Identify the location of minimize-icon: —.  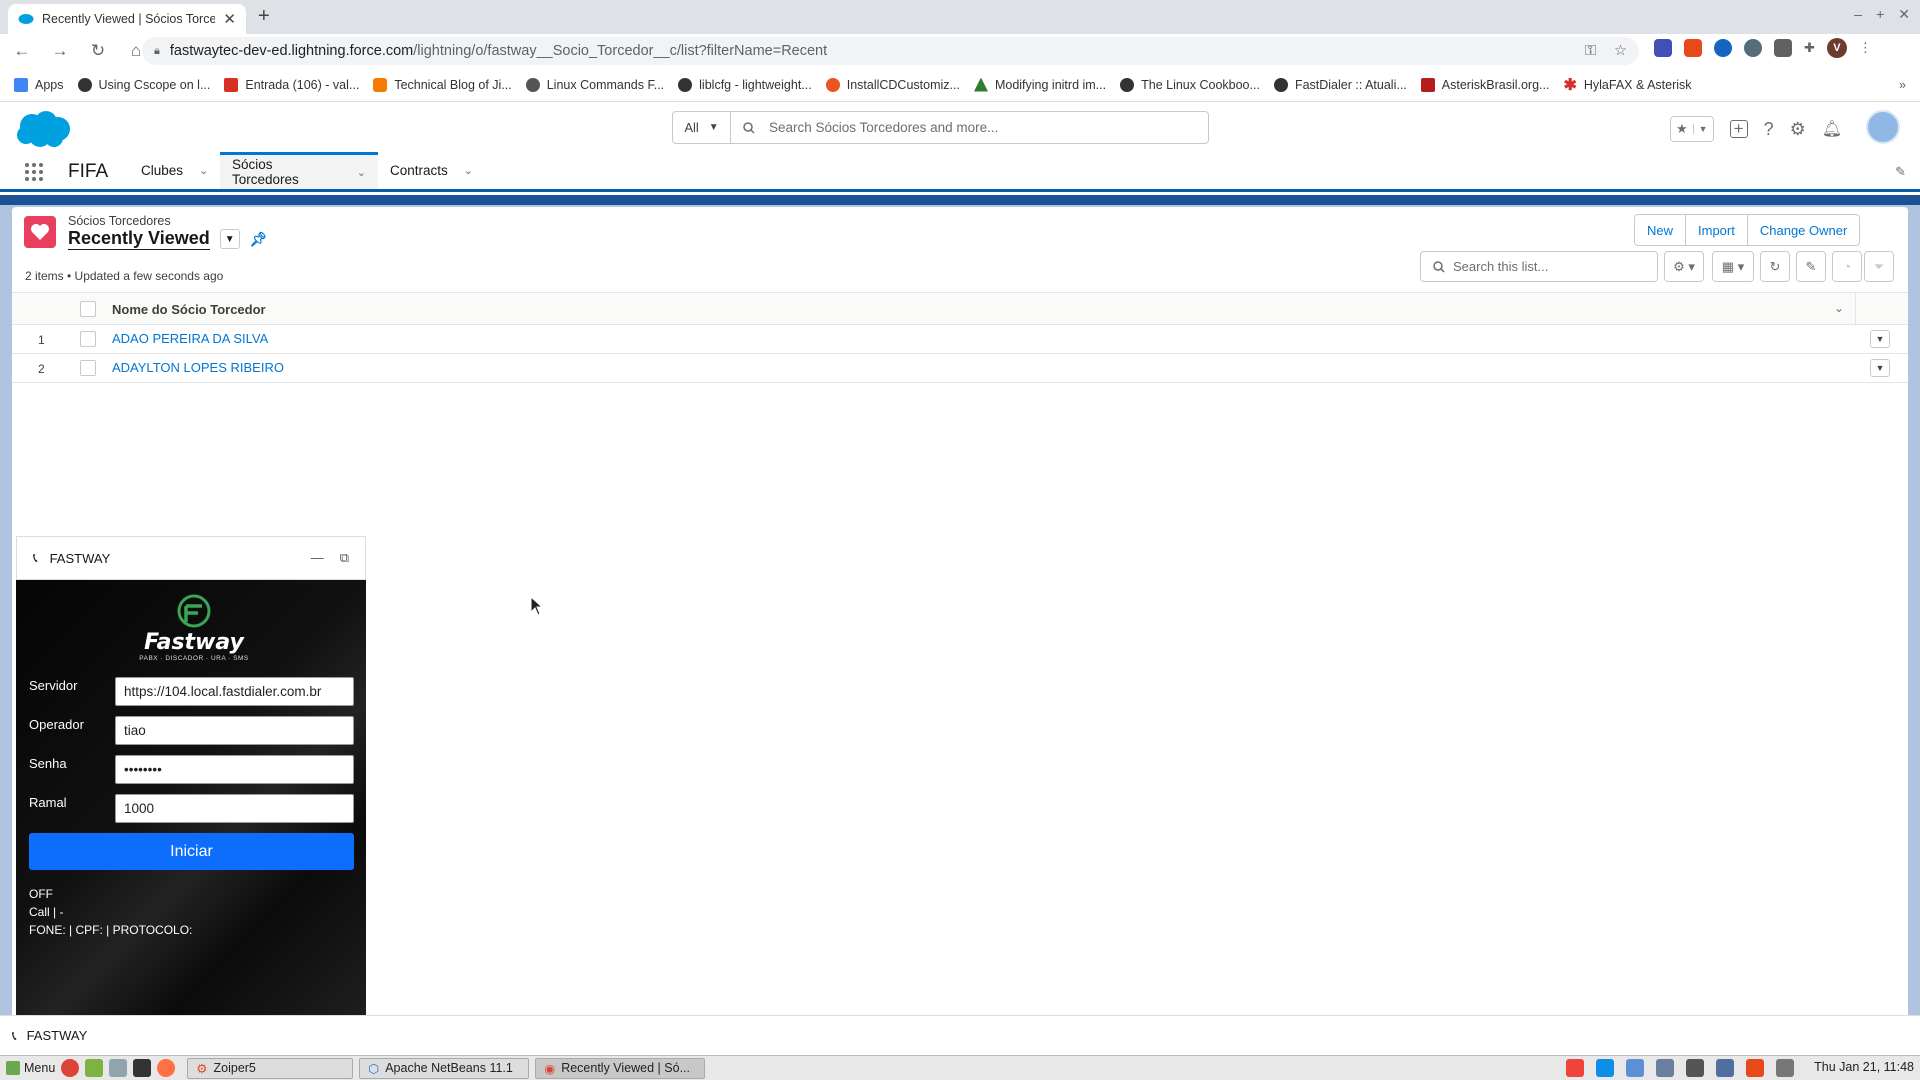
(317, 558).